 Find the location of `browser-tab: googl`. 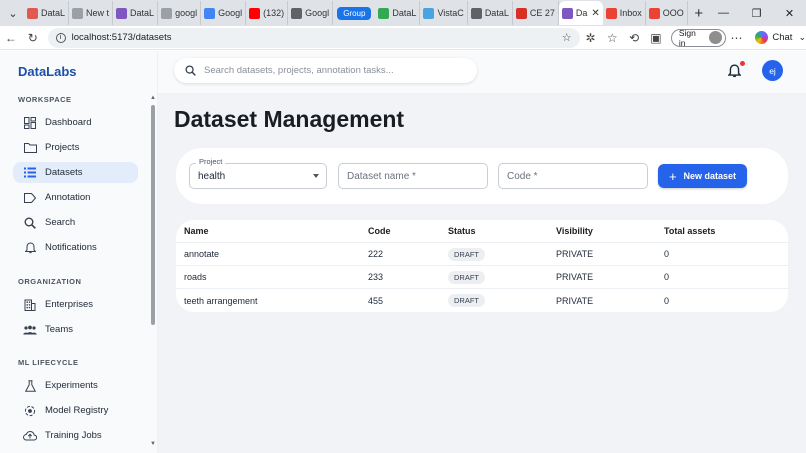

browser-tab: googl is located at coordinates (180, 13).